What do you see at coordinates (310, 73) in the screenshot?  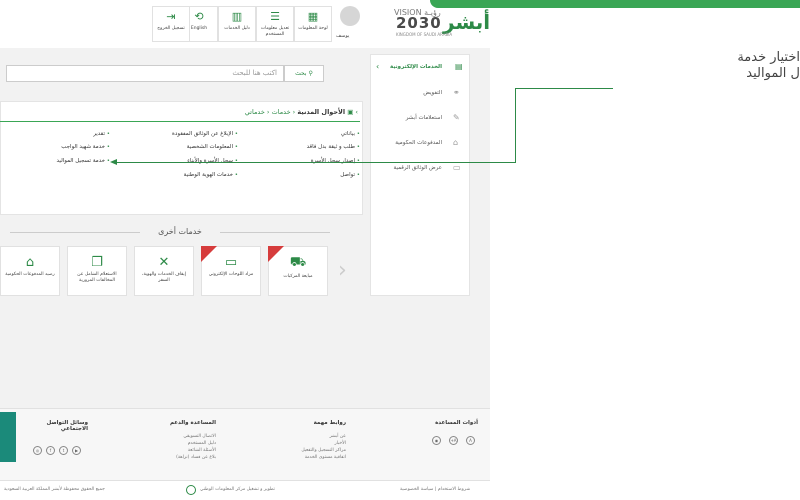 I see `search-icon: ⚲` at bounding box center [310, 73].